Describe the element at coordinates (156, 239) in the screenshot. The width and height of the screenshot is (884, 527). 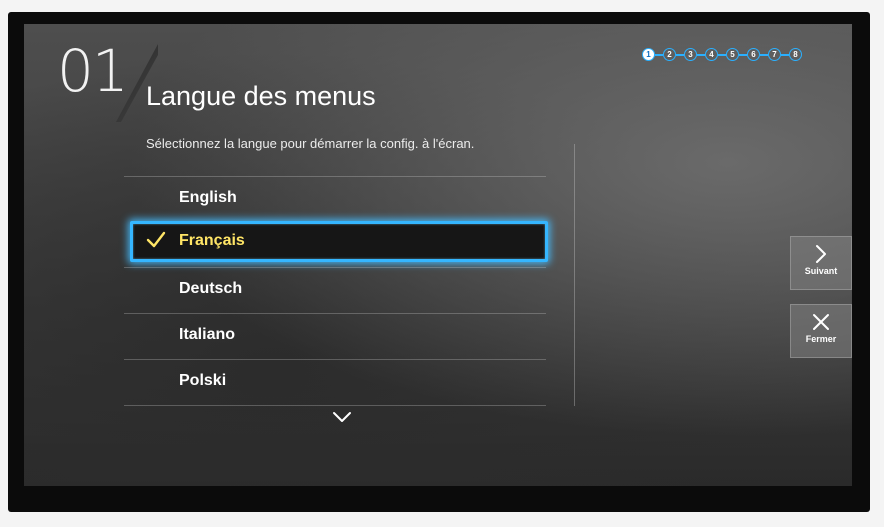
I see `check-icon` at that location.